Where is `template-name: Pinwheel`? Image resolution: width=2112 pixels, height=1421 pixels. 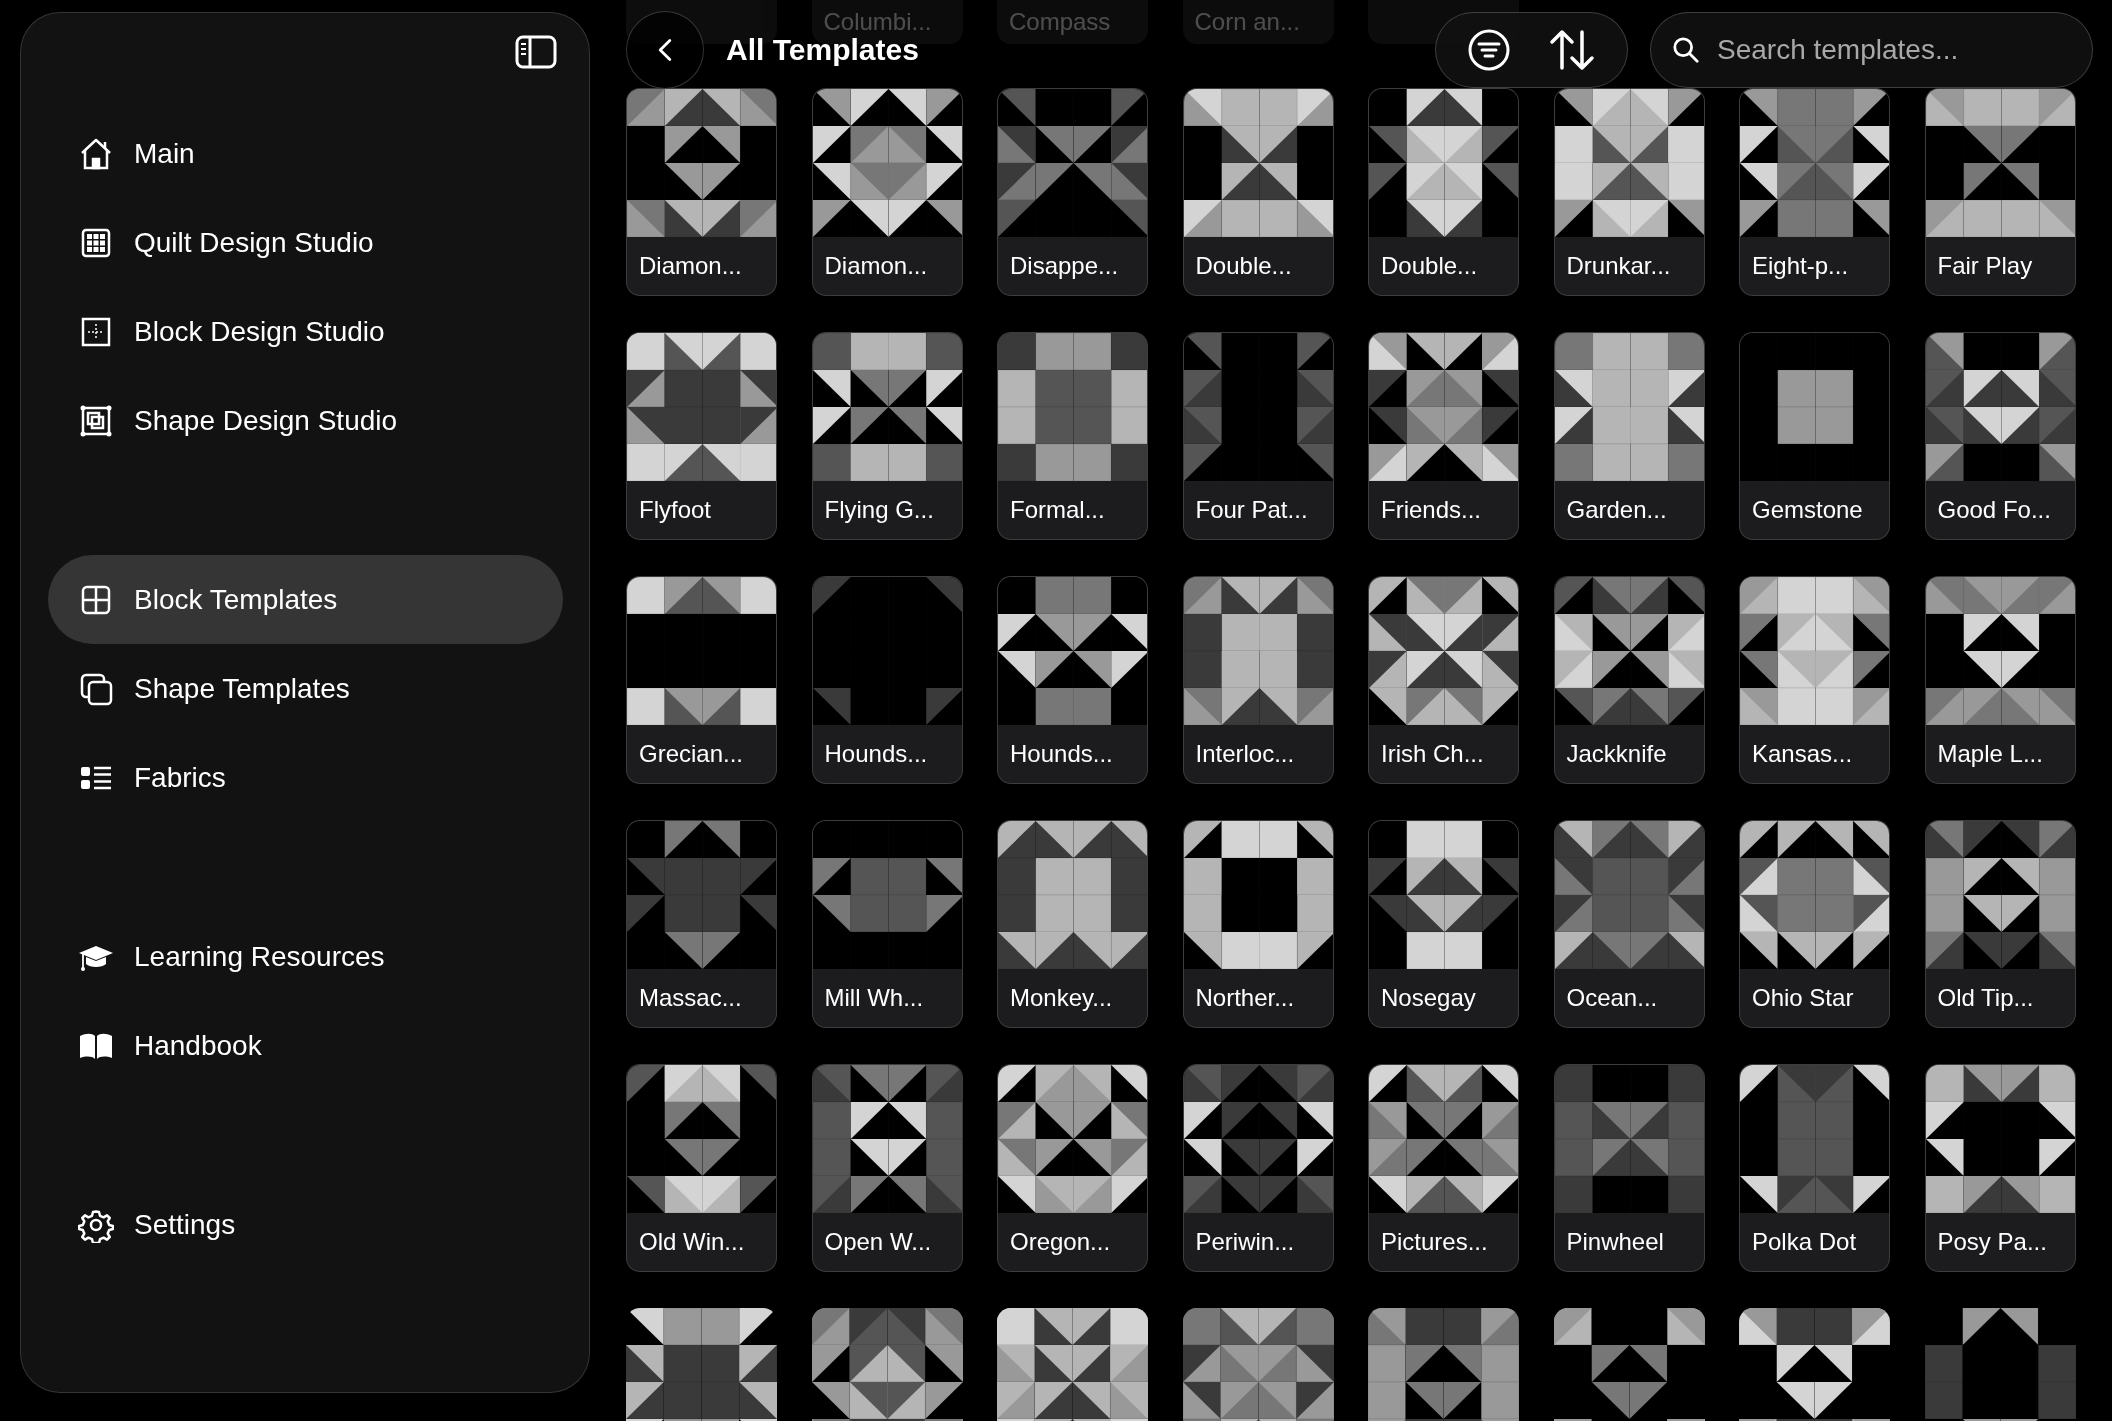 template-name: Pinwheel is located at coordinates (1615, 1242).